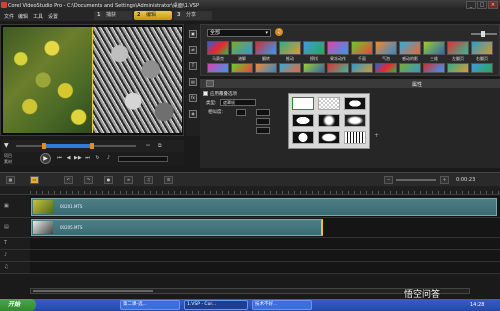 This screenshot has height=311, width=500. What do you see at coordinates (193, 114) in the screenshot?
I see `filter-icon: ◈` at bounding box center [193, 114].